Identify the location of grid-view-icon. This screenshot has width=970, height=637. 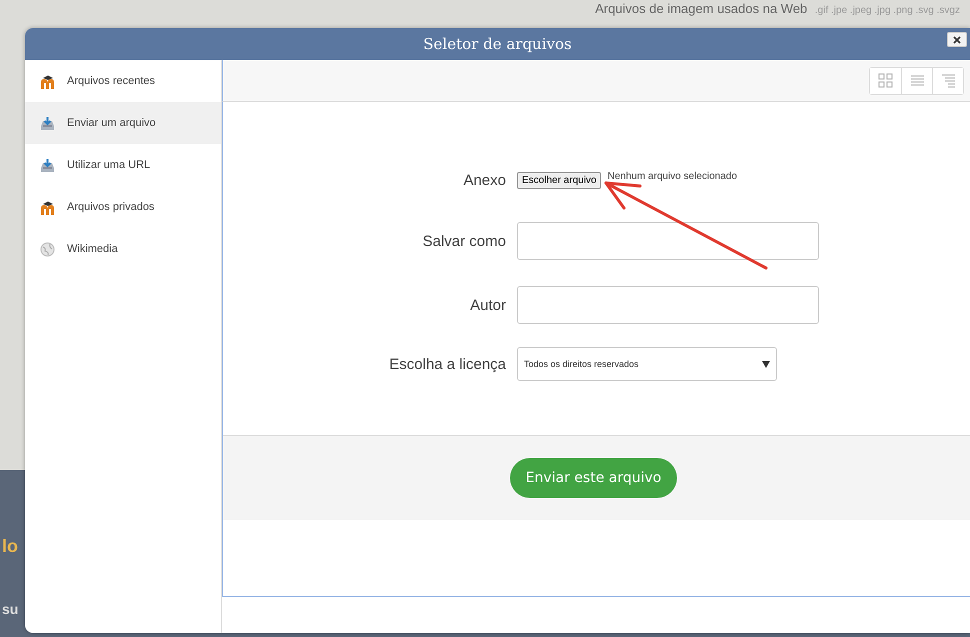
(885, 80).